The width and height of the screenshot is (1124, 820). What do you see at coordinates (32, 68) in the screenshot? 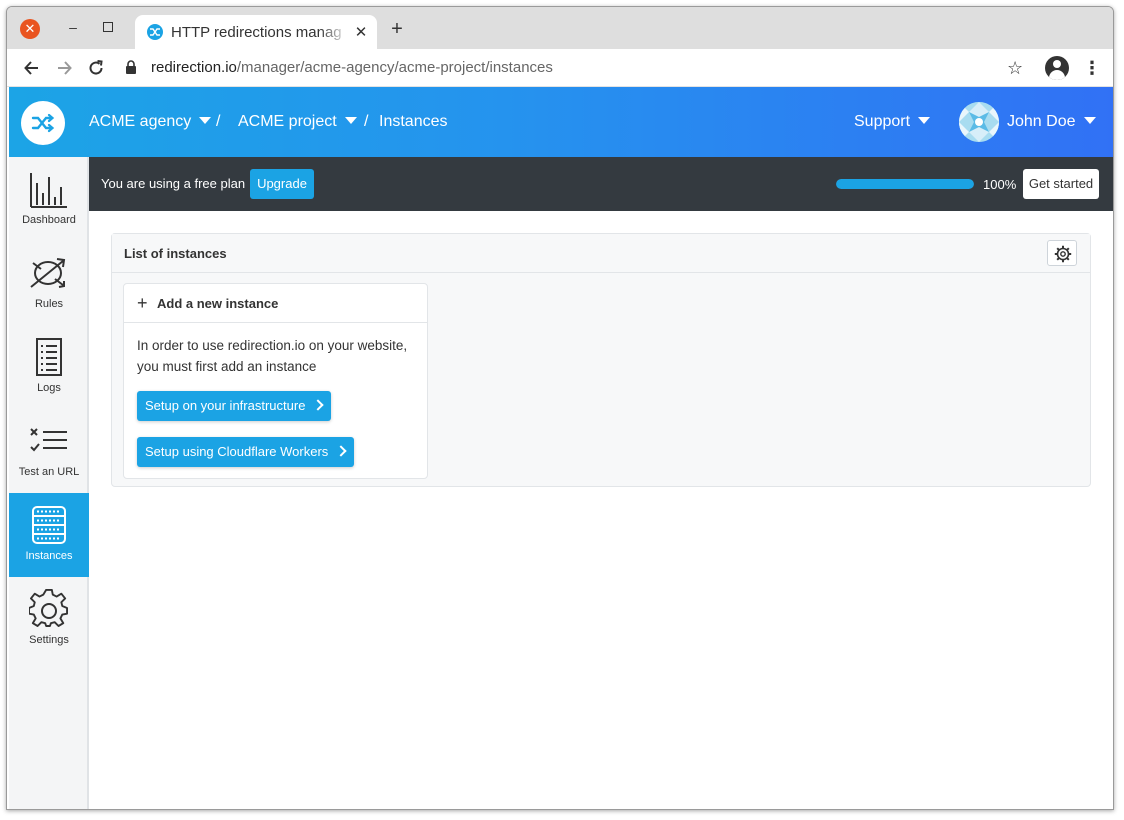
I see `back-icon` at bounding box center [32, 68].